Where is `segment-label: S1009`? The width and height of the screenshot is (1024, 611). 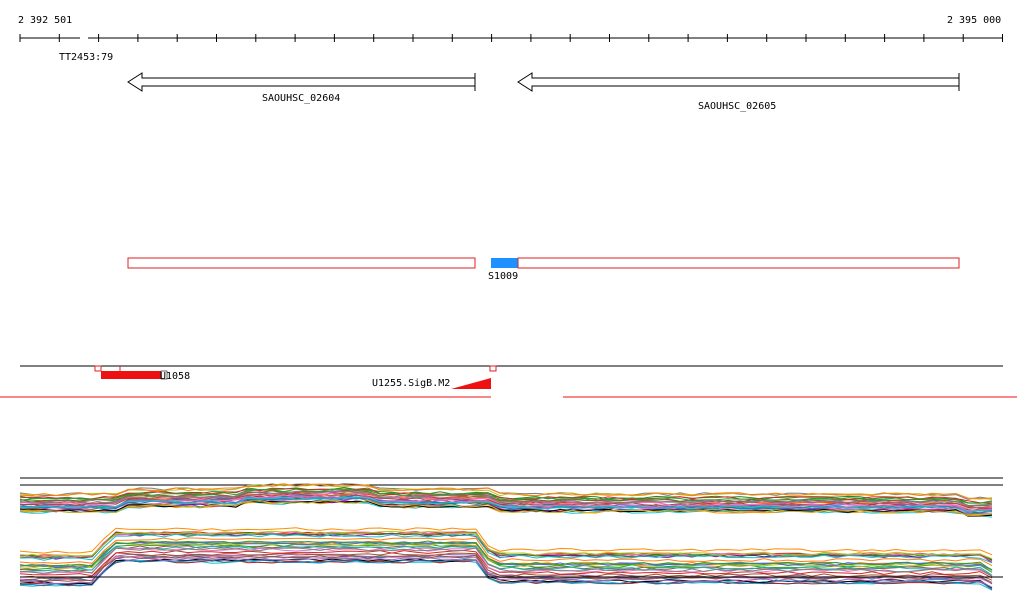 segment-label: S1009 is located at coordinates (503, 276).